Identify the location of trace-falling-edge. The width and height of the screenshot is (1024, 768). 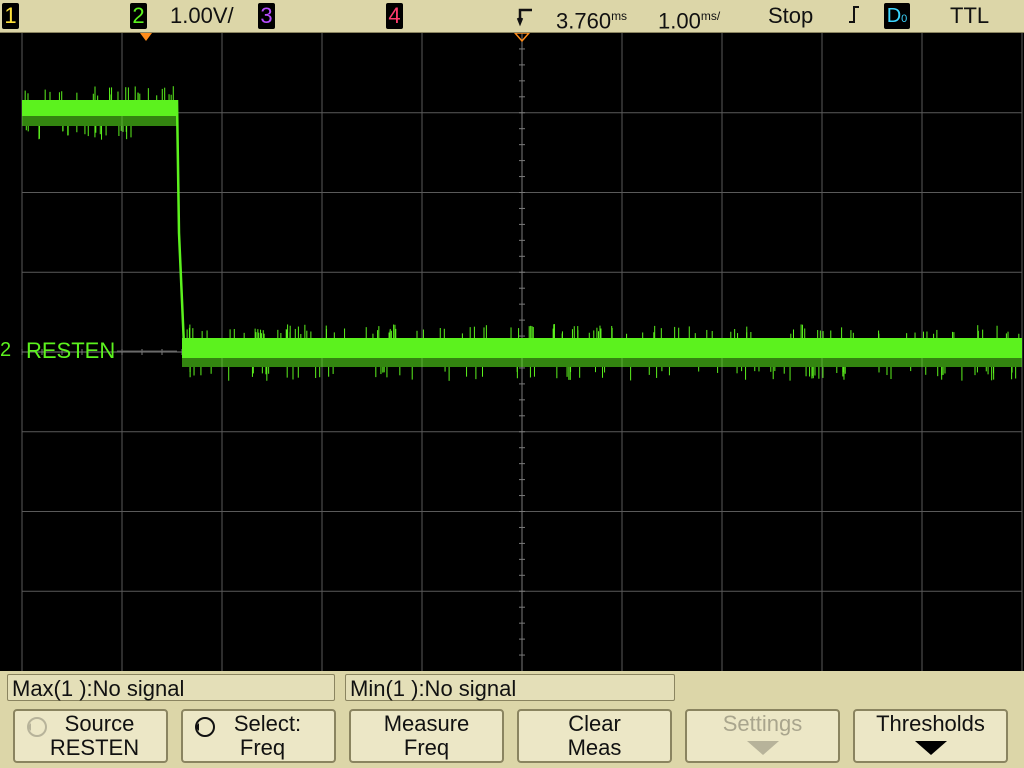
(183, 228).